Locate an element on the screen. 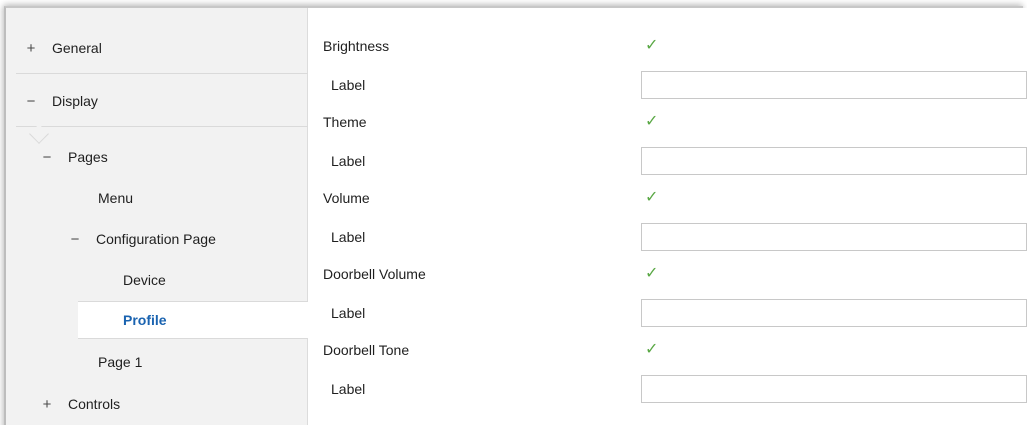 The image size is (1027, 425). sidebar-item-label: Controls is located at coordinates (94, 404).